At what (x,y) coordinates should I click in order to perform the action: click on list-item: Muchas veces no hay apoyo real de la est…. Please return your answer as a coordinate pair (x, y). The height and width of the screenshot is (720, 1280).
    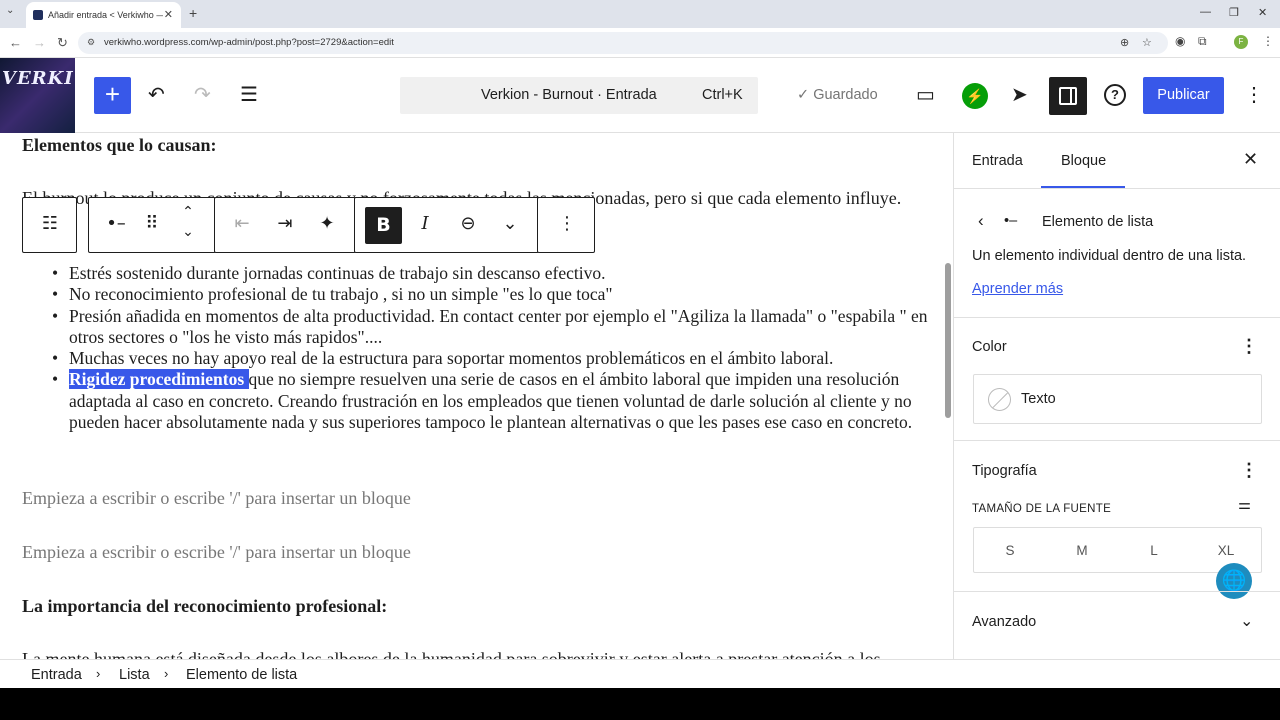
    Looking at the image, I should click on (490, 359).